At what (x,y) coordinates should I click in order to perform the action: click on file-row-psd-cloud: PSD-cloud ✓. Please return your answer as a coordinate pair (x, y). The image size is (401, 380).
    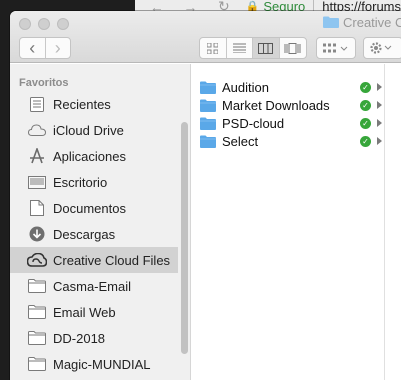
    Looking at the image, I should click on (288, 123).